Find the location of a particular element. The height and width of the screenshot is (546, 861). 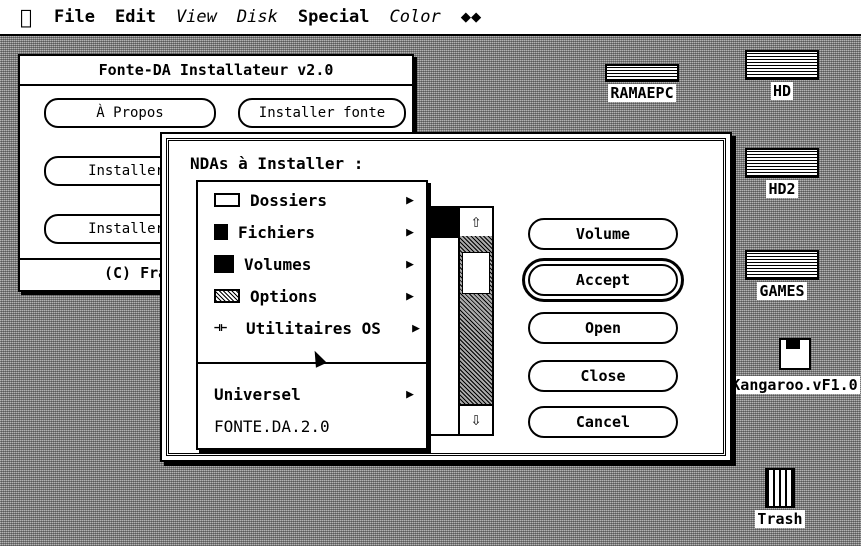

menu-item-label: Universel is located at coordinates (257, 394).